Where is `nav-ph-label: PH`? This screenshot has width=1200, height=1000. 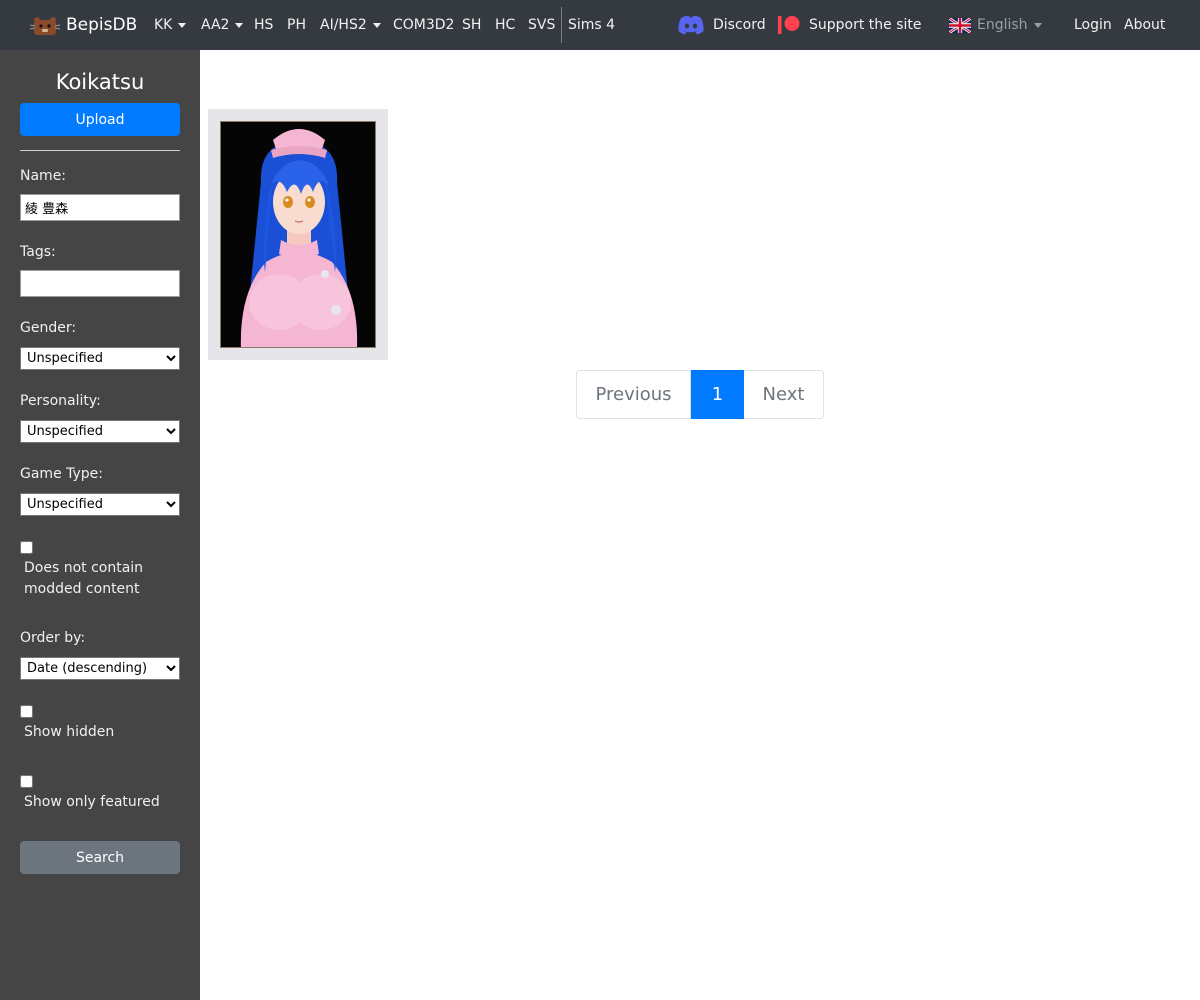
nav-ph-label: PH is located at coordinates (296, 25).